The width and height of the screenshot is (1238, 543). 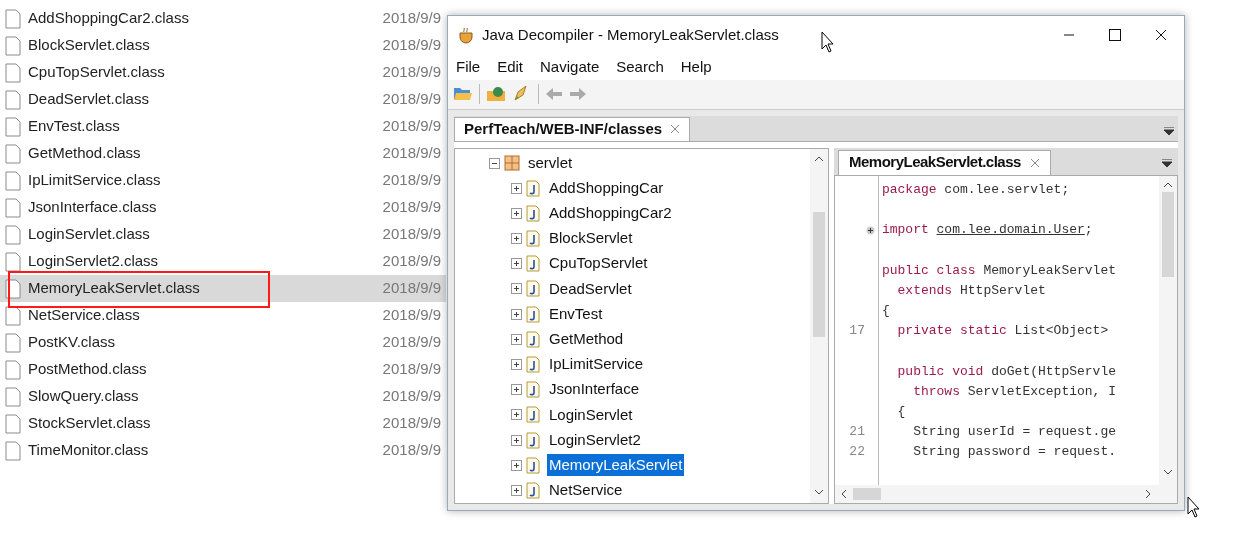 What do you see at coordinates (696, 66) in the screenshot?
I see `menu-item: Help` at bounding box center [696, 66].